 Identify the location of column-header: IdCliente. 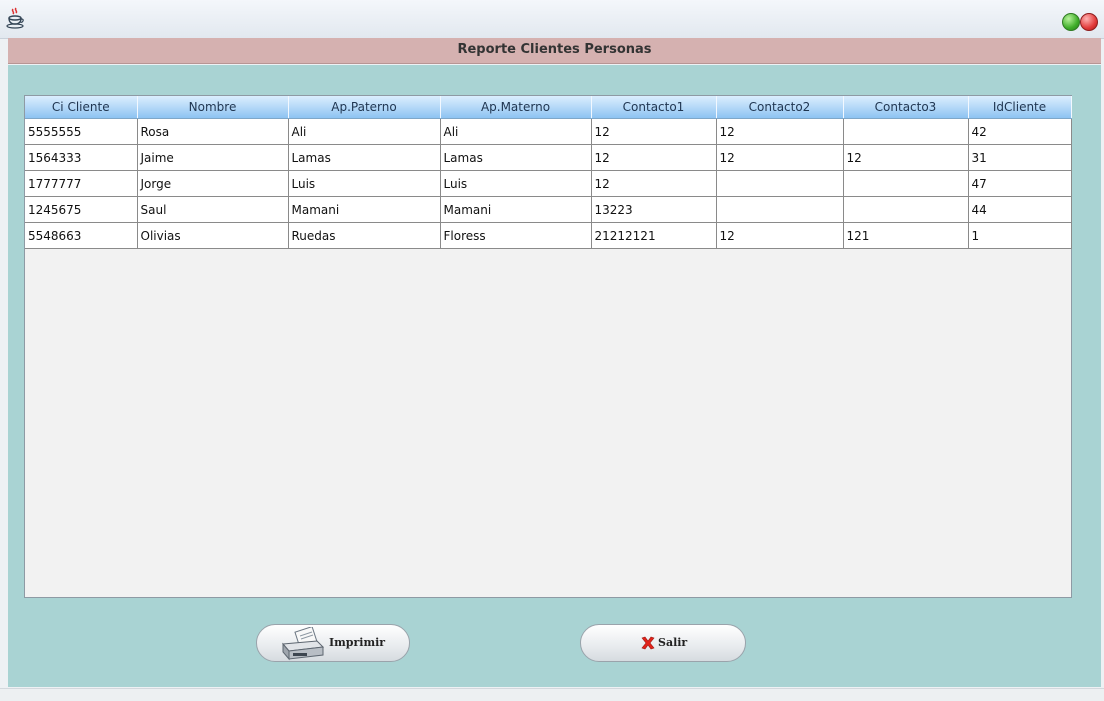
(1020, 107).